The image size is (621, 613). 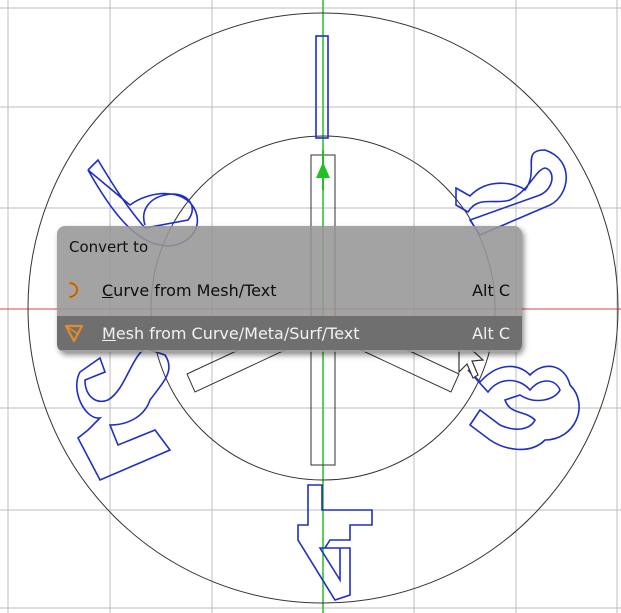 I want to click on menu-title: Convert to, so click(x=109, y=247).